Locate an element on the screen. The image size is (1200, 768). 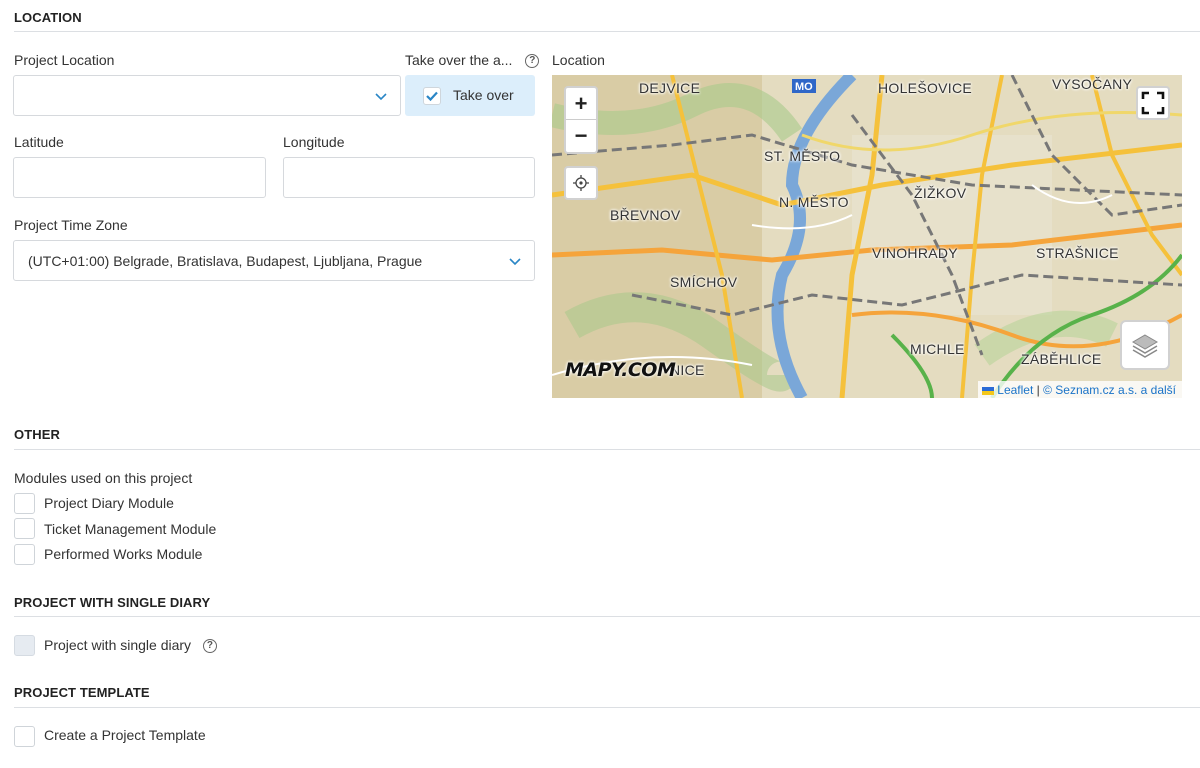
single-diary-label: Project with single diary ? is located at coordinates (130, 645).